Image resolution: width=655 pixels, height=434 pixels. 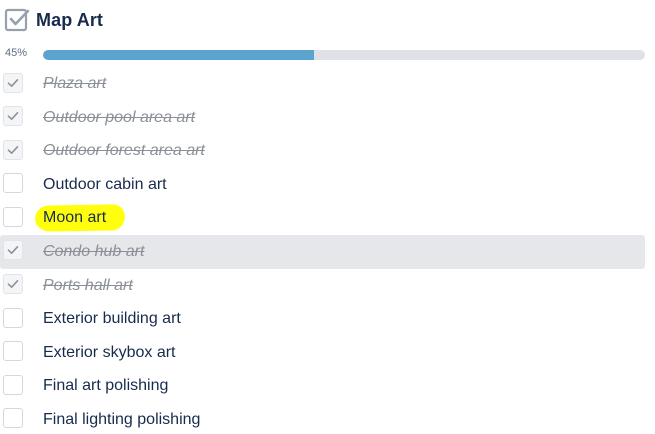 I want to click on item-label: Condo hub art, so click(x=93, y=252).